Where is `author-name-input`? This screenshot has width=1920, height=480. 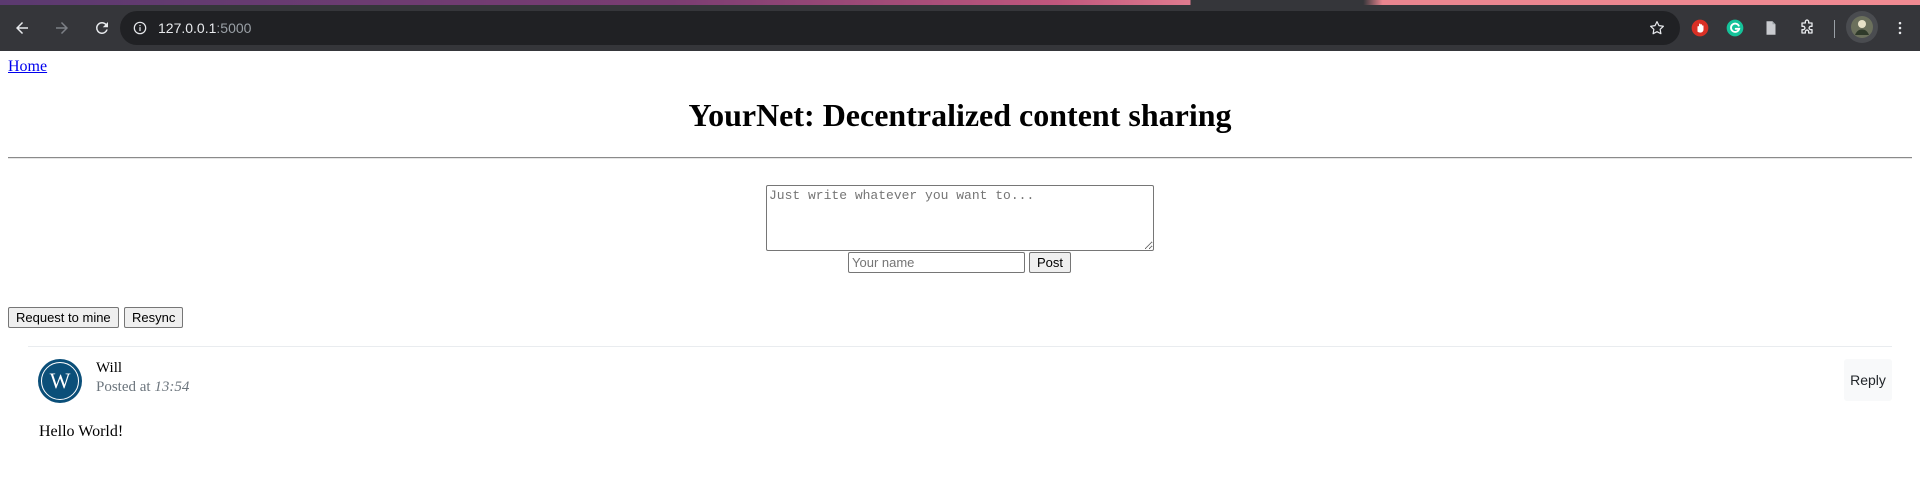 author-name-input is located at coordinates (936, 262).